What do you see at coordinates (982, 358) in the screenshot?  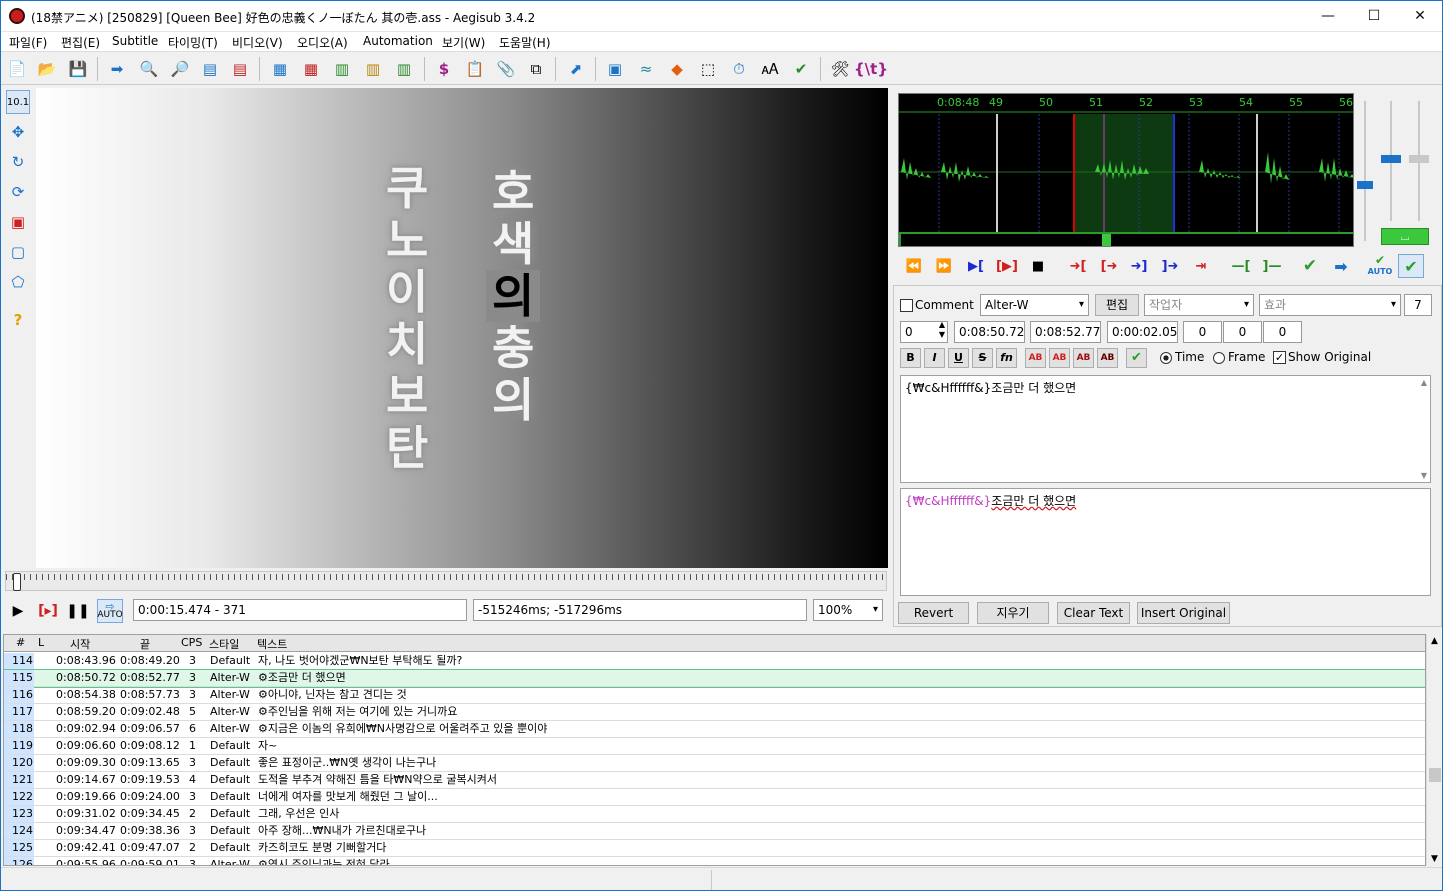 I see `strikeout-button: S` at bounding box center [982, 358].